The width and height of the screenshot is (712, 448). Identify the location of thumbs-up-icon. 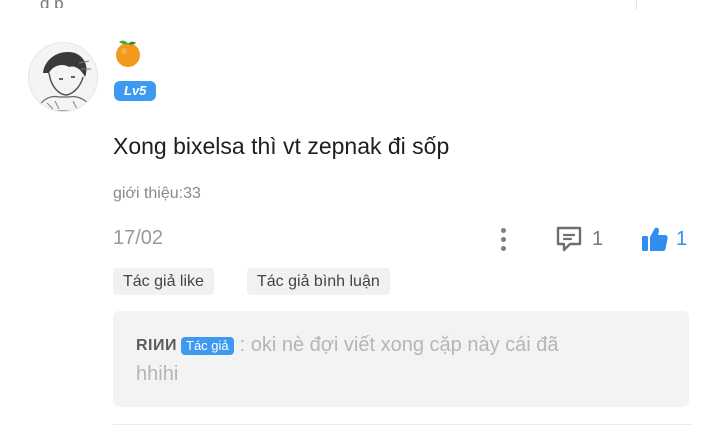
(655, 239).